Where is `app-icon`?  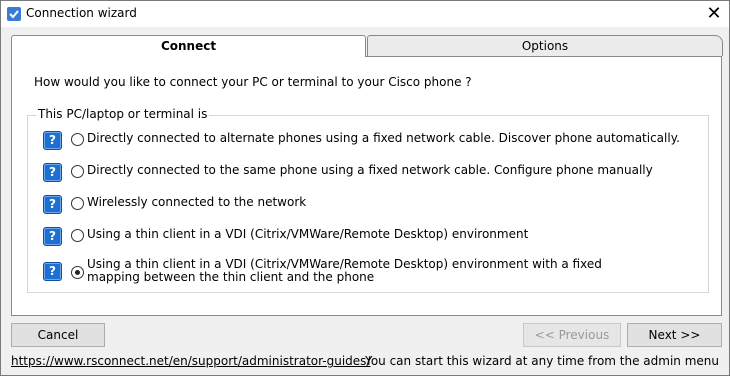 app-icon is located at coordinates (14, 14).